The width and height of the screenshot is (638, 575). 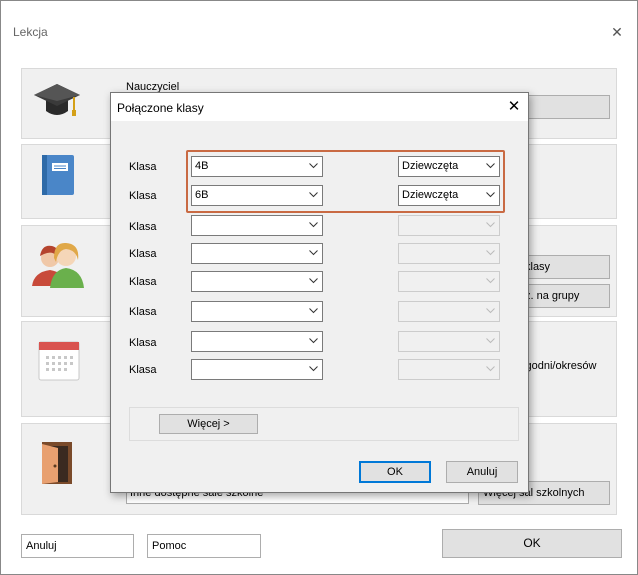 What do you see at coordinates (617, 32) in the screenshot?
I see `window-close-icon: ✕` at bounding box center [617, 32].